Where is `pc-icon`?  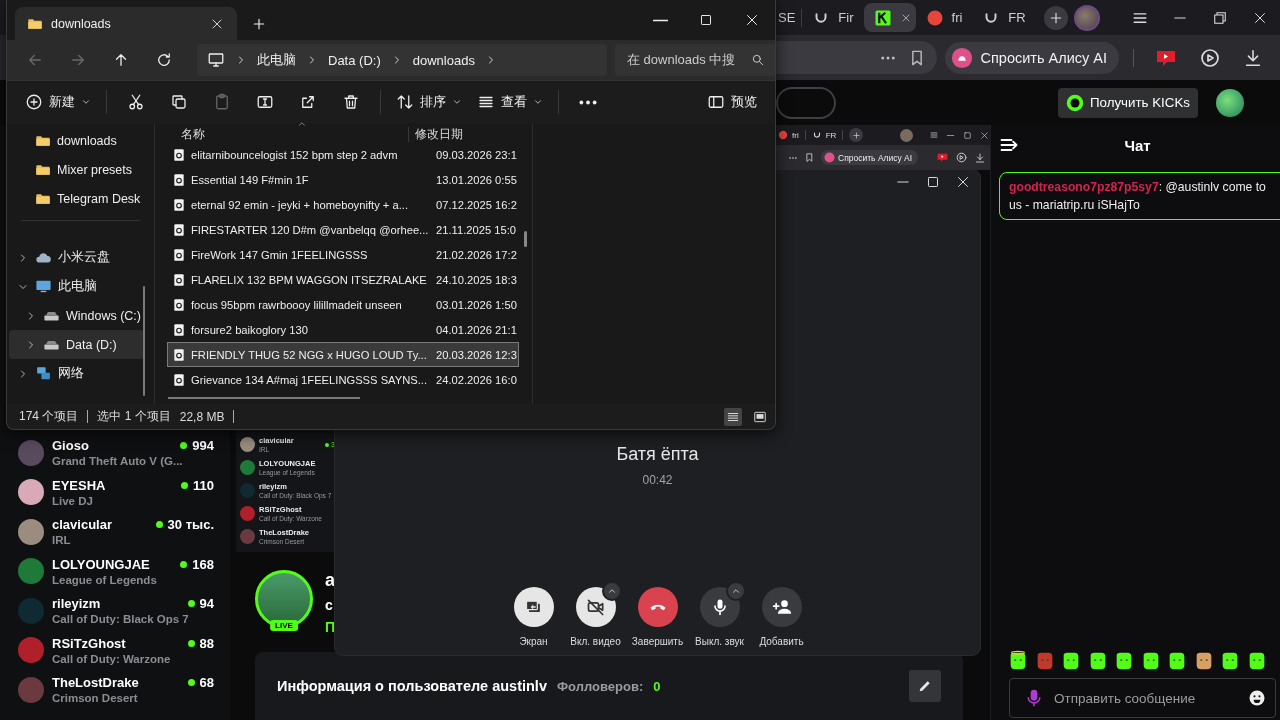
pc-icon is located at coordinates (43, 286).